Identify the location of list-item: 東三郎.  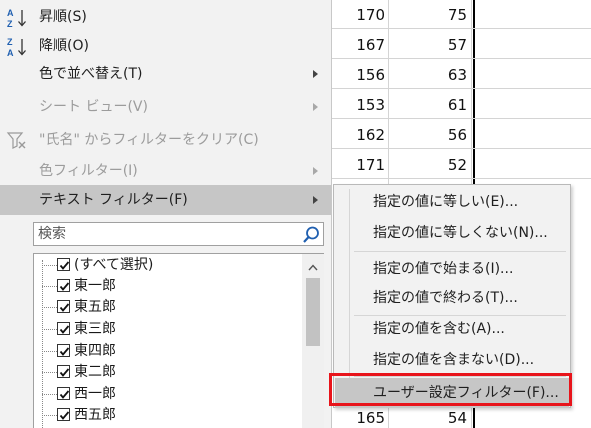
(172, 329).